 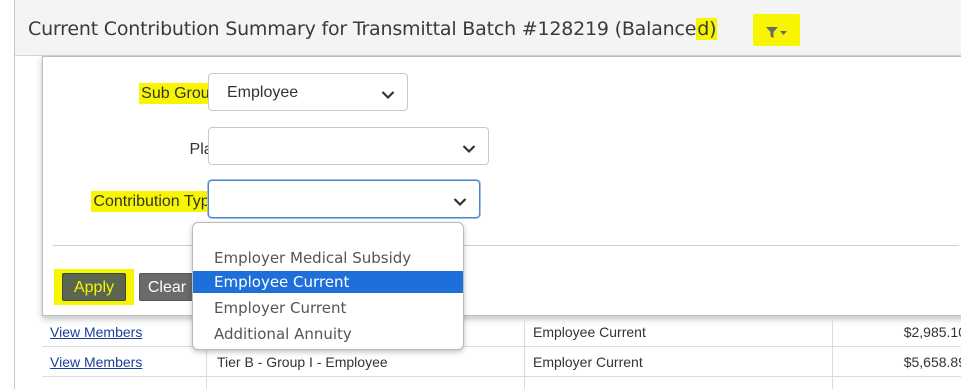 What do you see at coordinates (158, 201) in the screenshot?
I see `contribution-type-label: Contribution Type:` at bounding box center [158, 201].